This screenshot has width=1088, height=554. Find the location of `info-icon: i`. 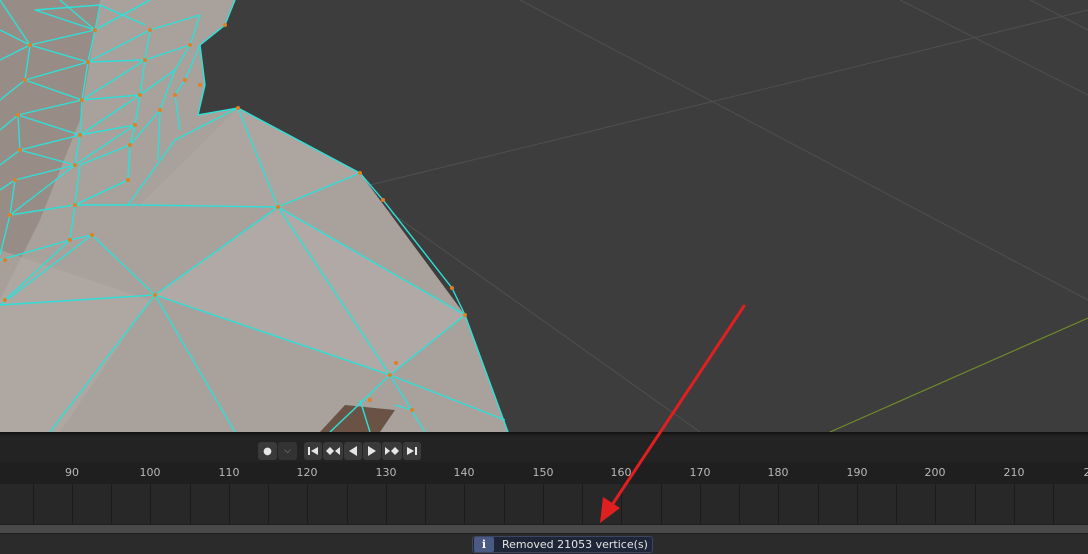

info-icon: i is located at coordinates (484, 544).